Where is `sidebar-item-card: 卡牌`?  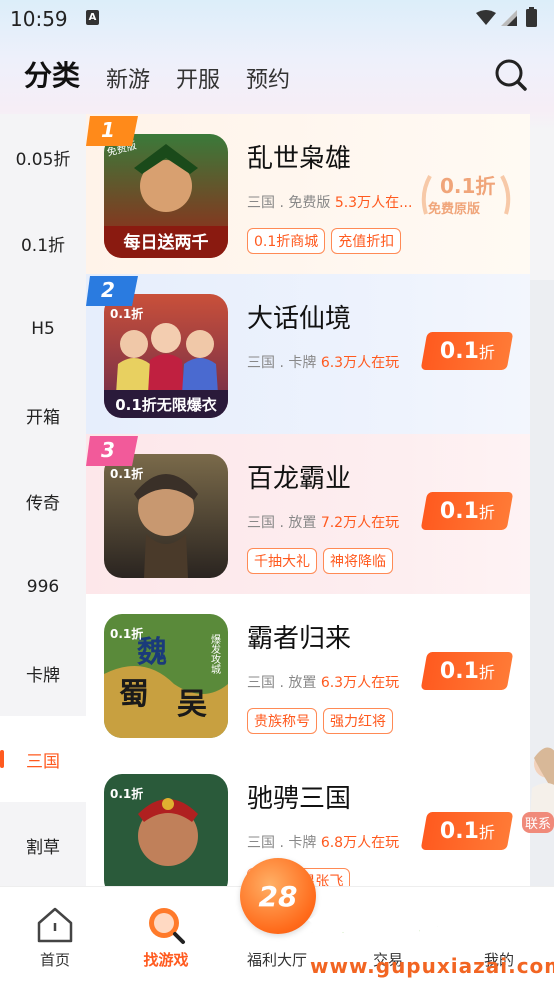
sidebar-item-card: 卡牌 is located at coordinates (43, 673).